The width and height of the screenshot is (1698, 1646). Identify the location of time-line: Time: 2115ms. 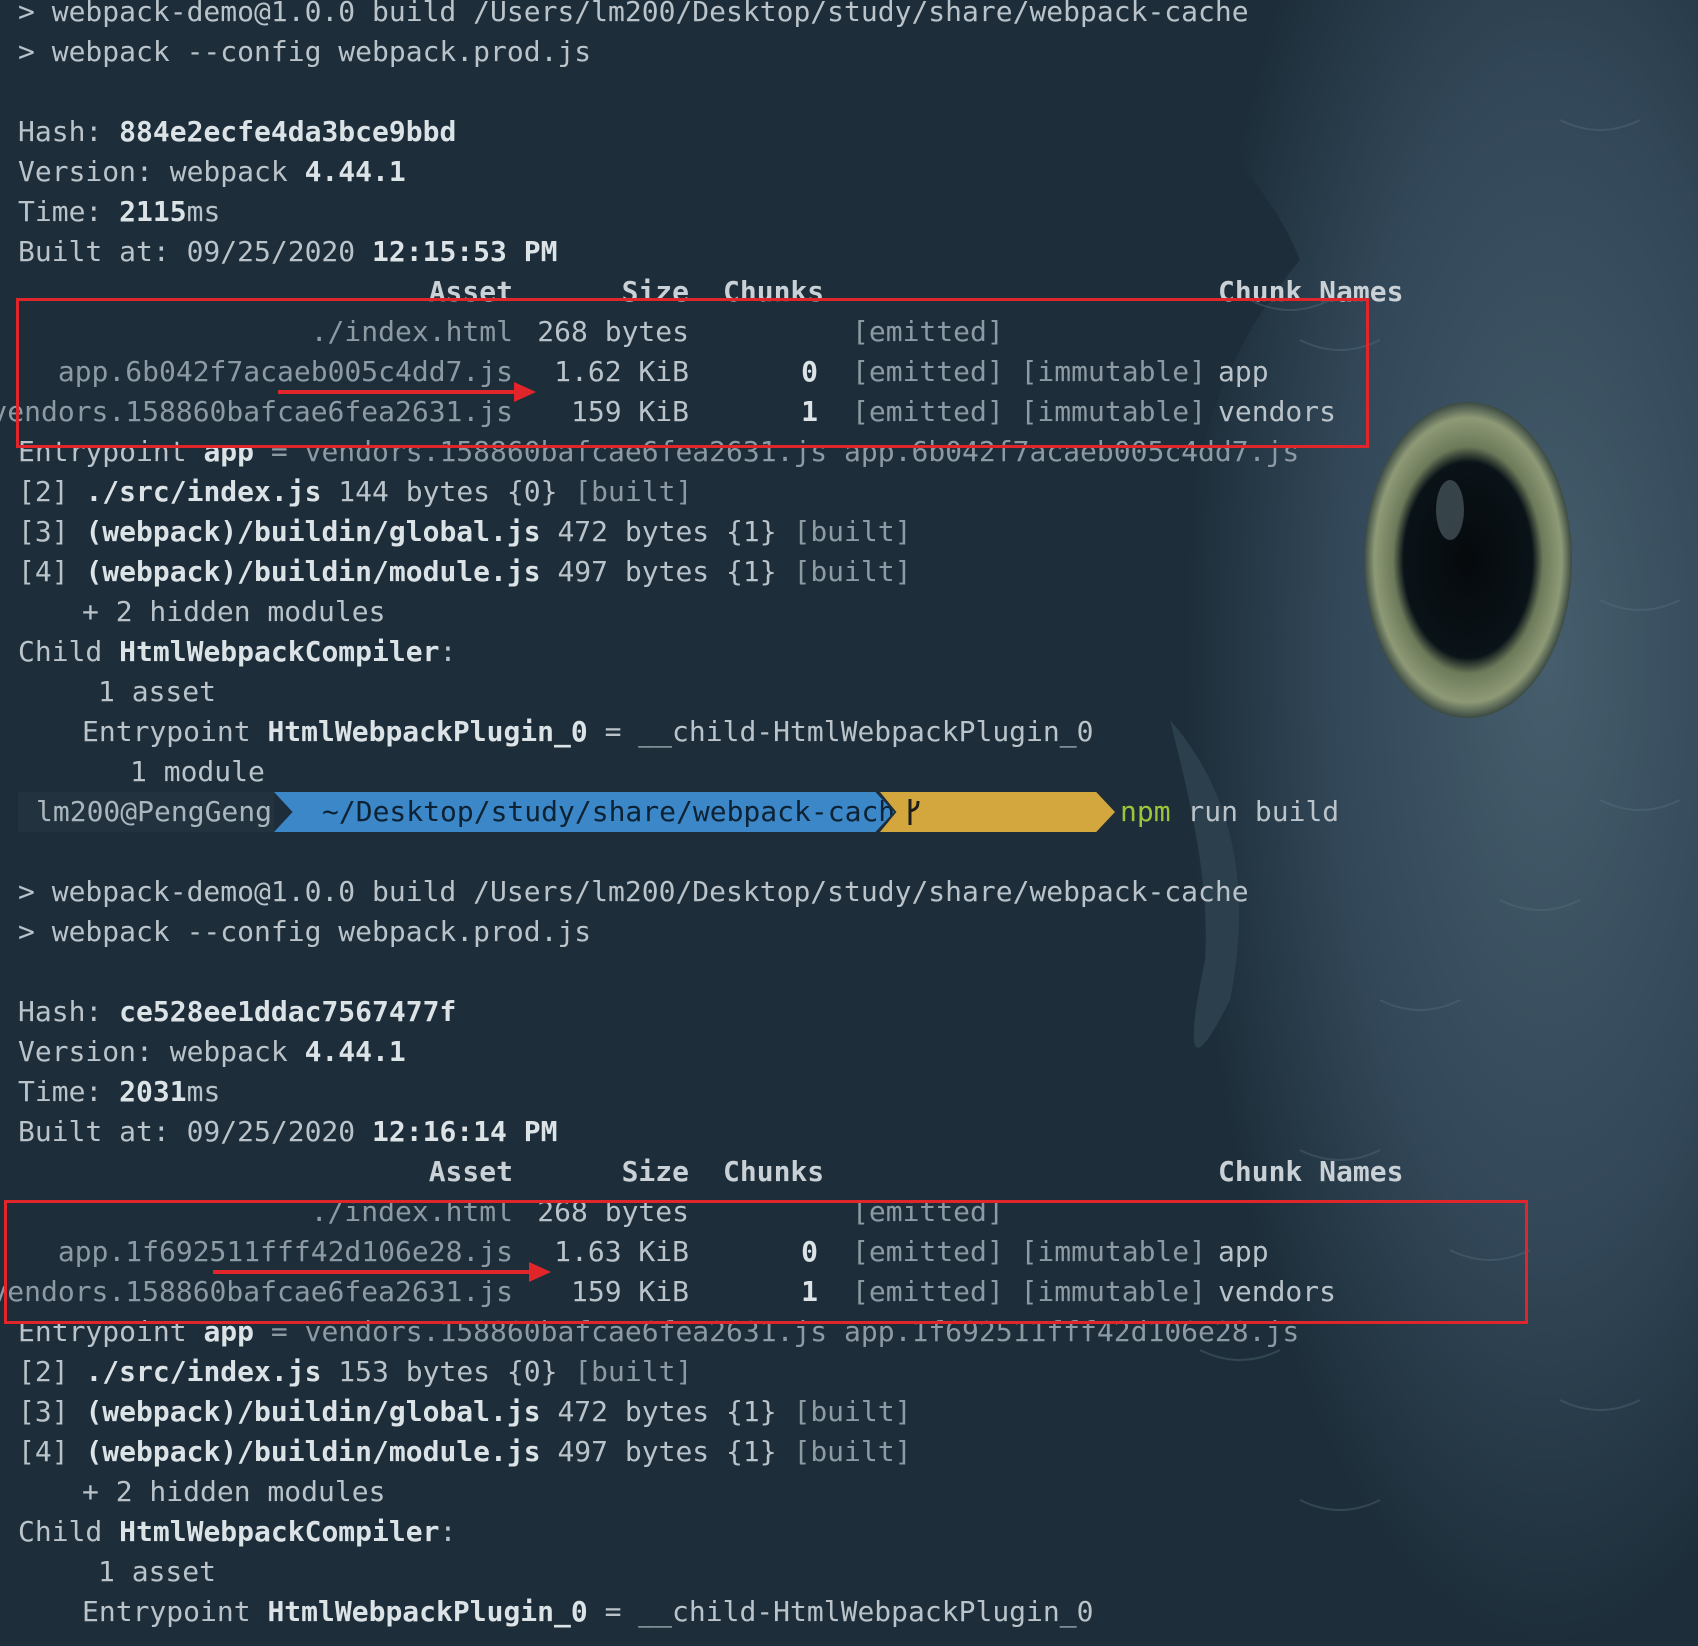
(119, 211).